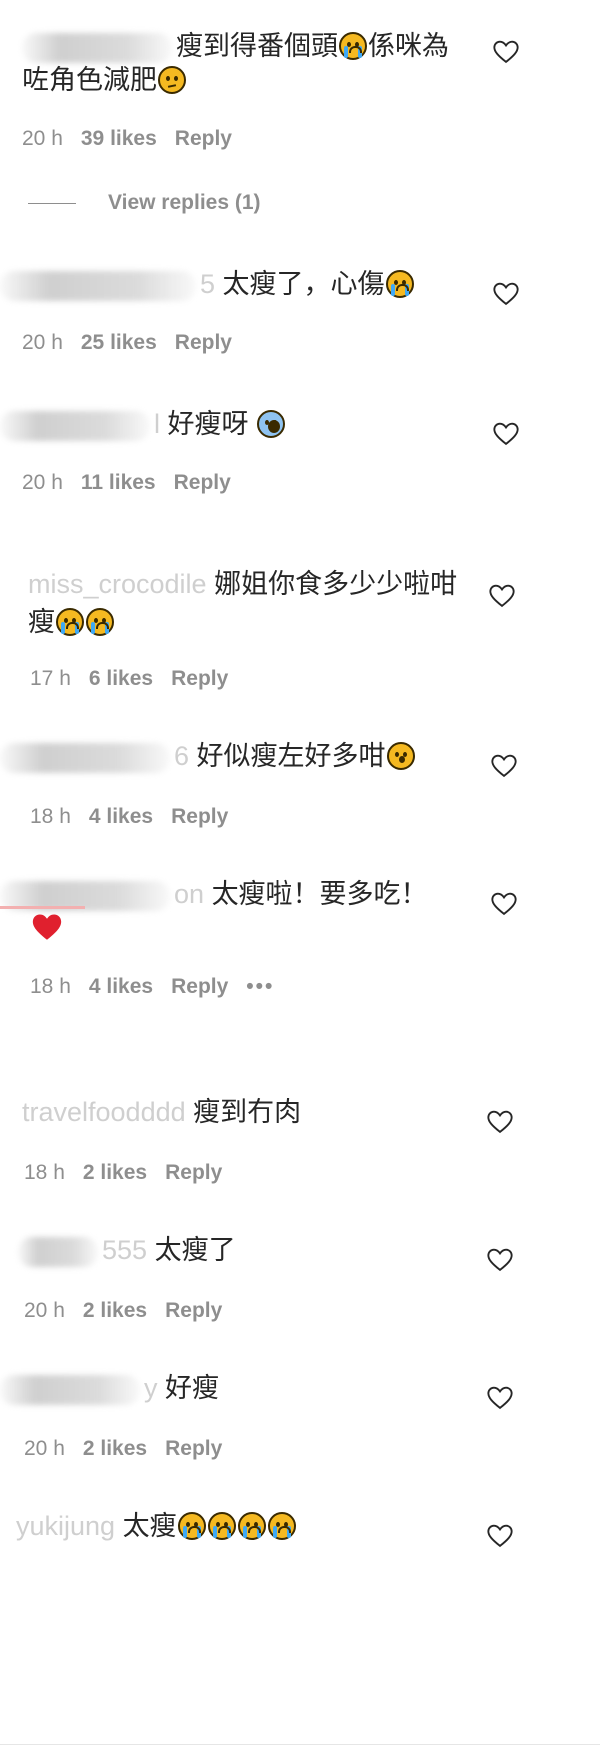  I want to click on comment-3-meta: 20 h 11 likes Reply, so click(126, 482).